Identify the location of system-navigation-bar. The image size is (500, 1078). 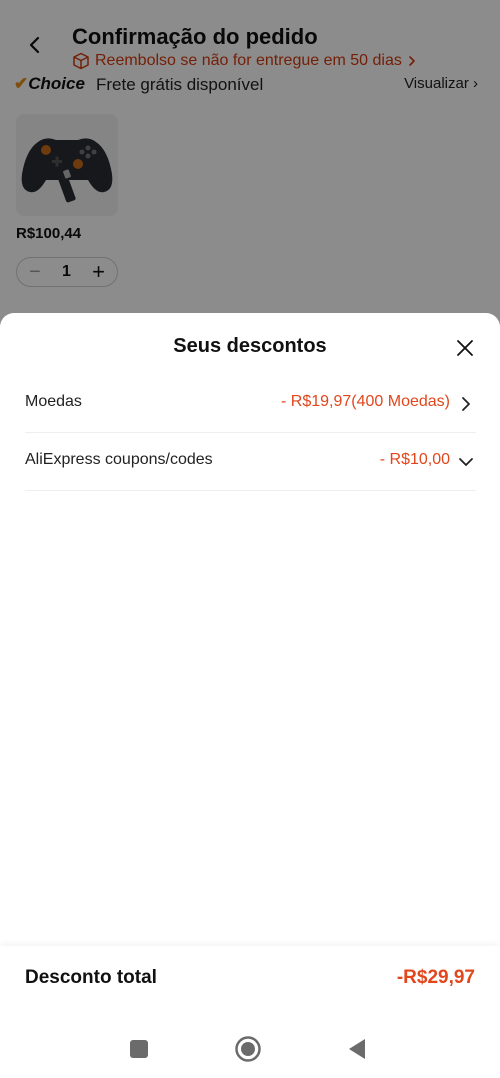
(250, 1048).